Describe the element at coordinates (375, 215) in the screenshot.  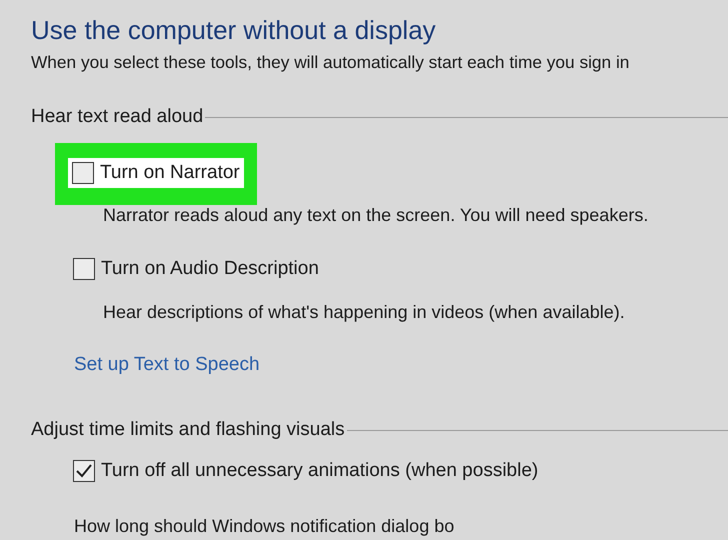
I see `description-text: Narrator reads aloud any text on the screen. You will need speakers.` at that location.